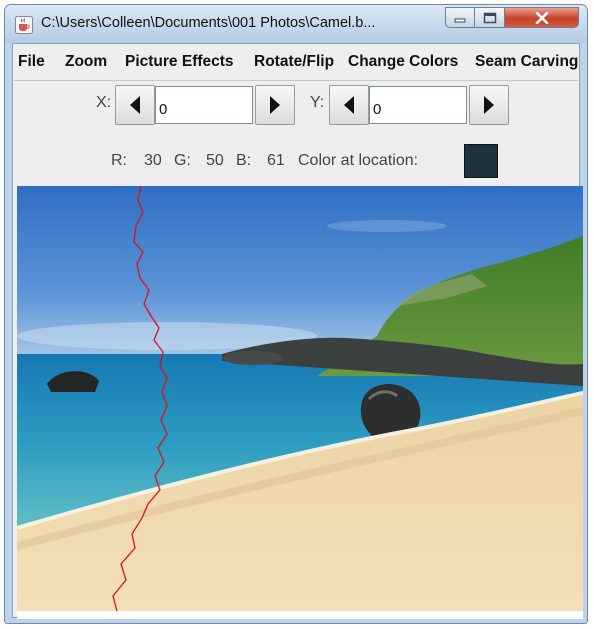 This screenshot has height=629, width=594. I want to click on menu-file: File, so click(31, 62).